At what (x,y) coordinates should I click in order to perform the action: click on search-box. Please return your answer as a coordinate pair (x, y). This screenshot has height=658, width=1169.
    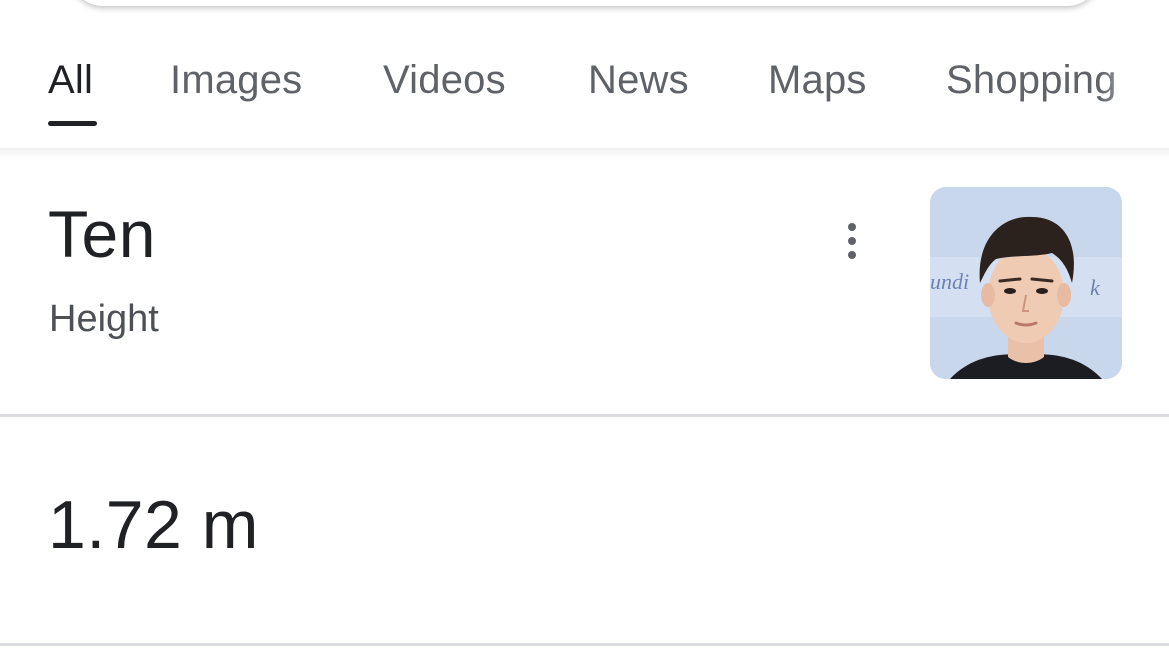
    Looking at the image, I should click on (585, 3).